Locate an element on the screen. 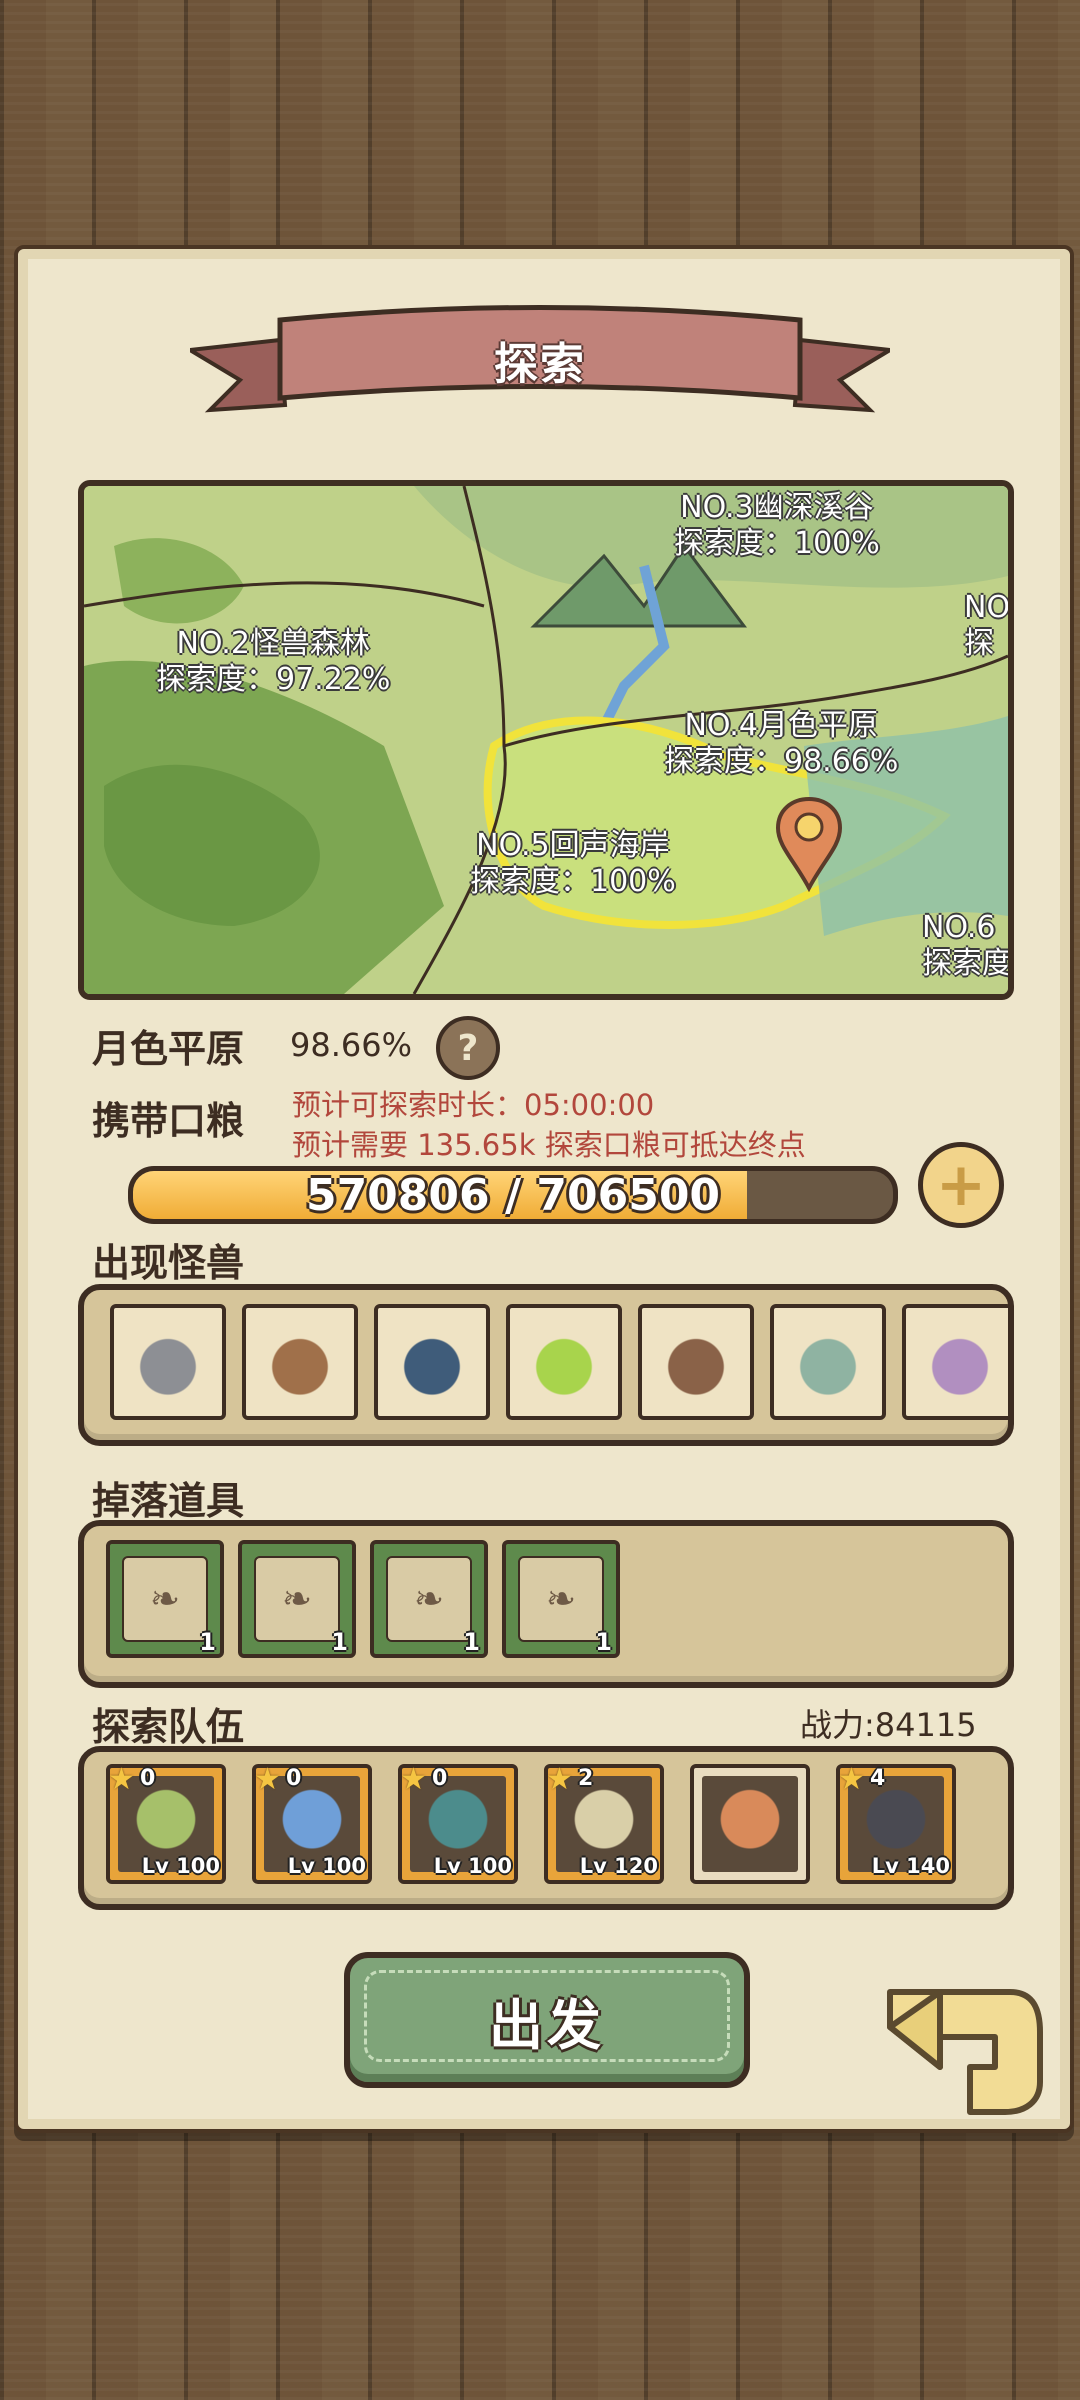 The width and height of the screenshot is (1080, 2400). teal-hero-avatar: ★ 0 Lv 100 is located at coordinates (458, 1823).